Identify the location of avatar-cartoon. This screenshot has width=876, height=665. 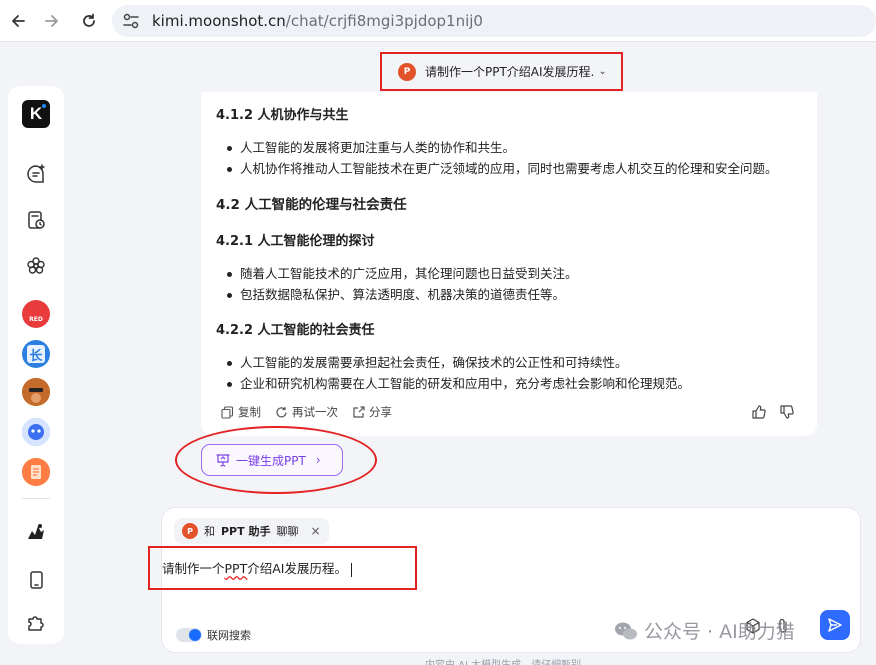
(36, 392).